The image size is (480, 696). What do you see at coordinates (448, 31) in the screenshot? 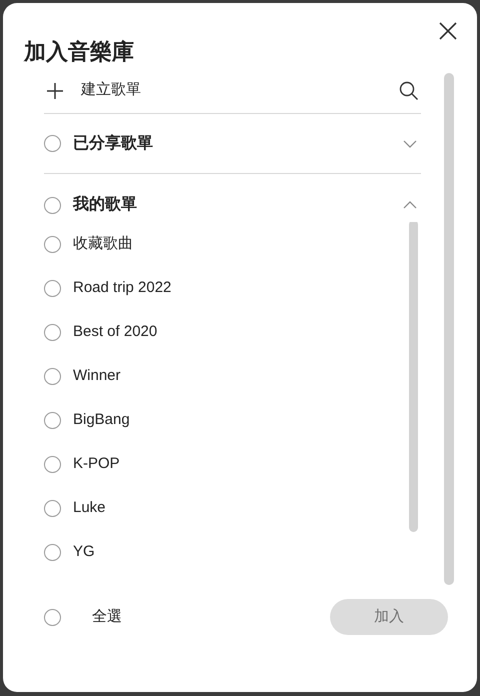
I see `close-icon` at bounding box center [448, 31].